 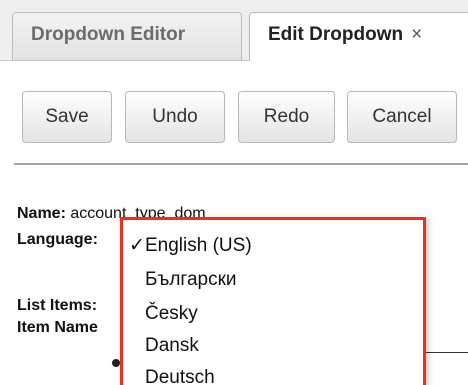 I want to click on item-name-label: Item Name, so click(x=57, y=327).